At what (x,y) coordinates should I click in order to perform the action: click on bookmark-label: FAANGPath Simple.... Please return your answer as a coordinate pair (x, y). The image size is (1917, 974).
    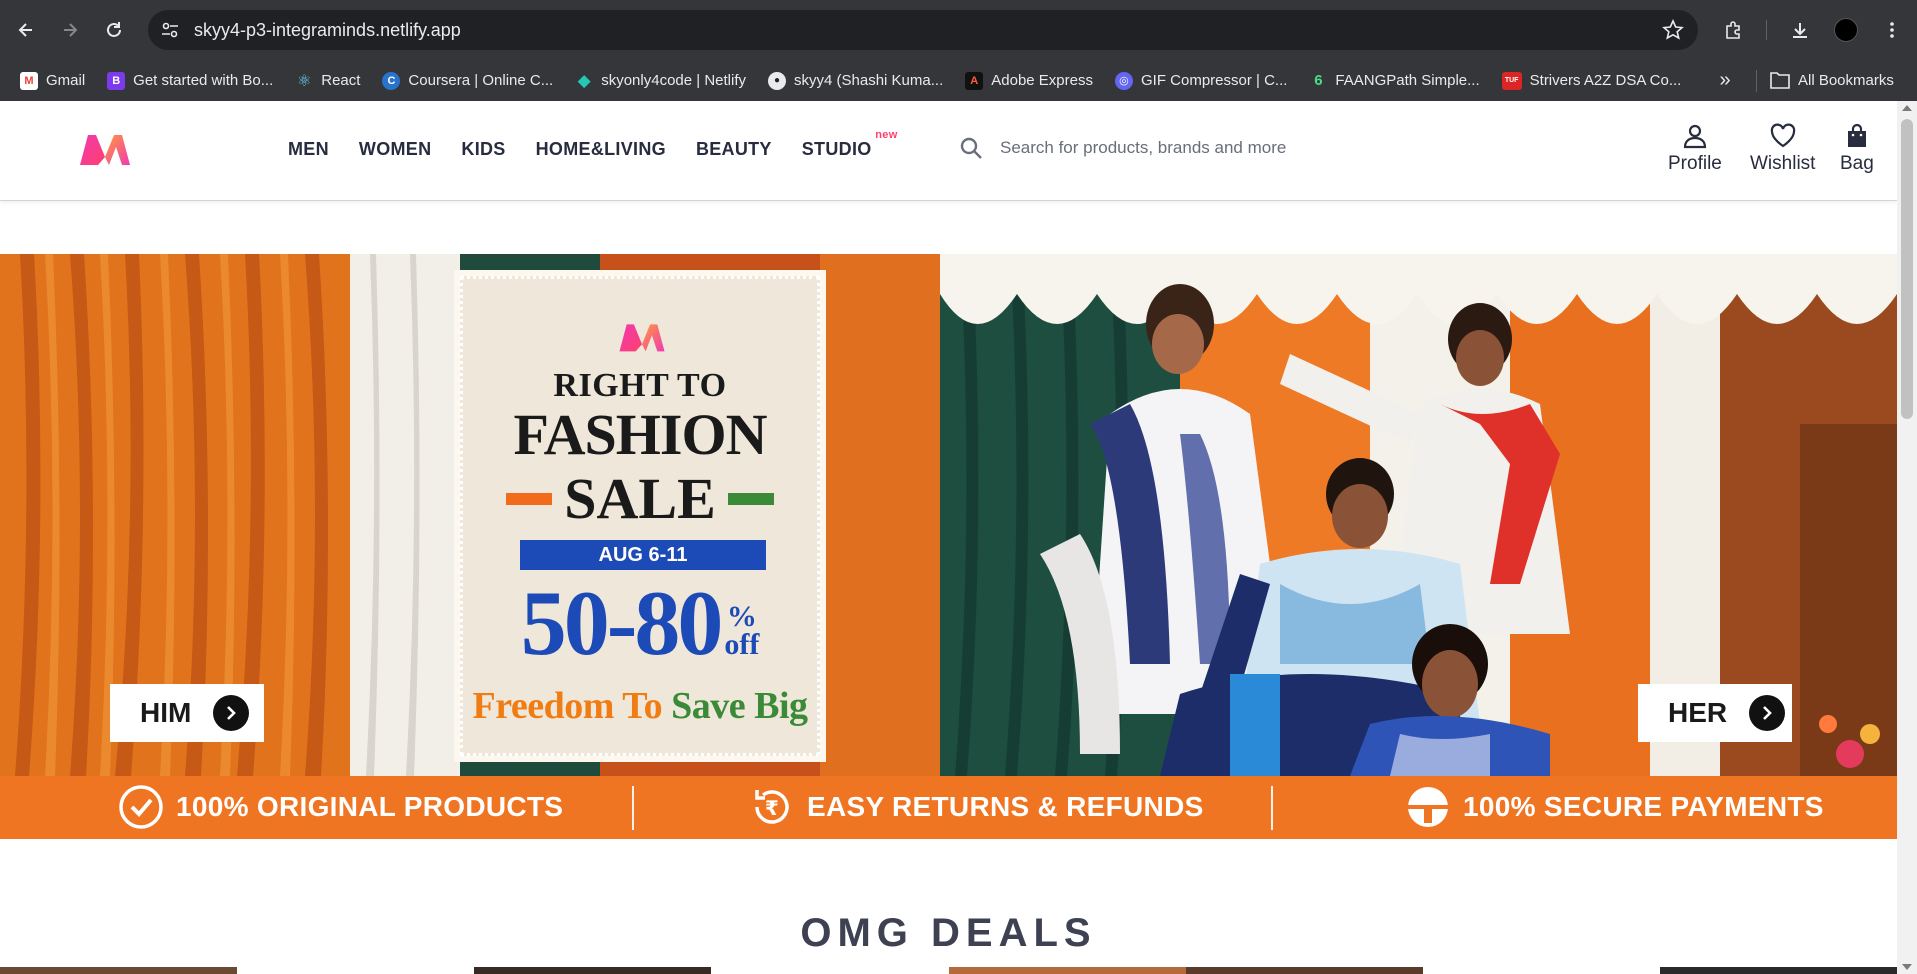
    Looking at the image, I should click on (1407, 80).